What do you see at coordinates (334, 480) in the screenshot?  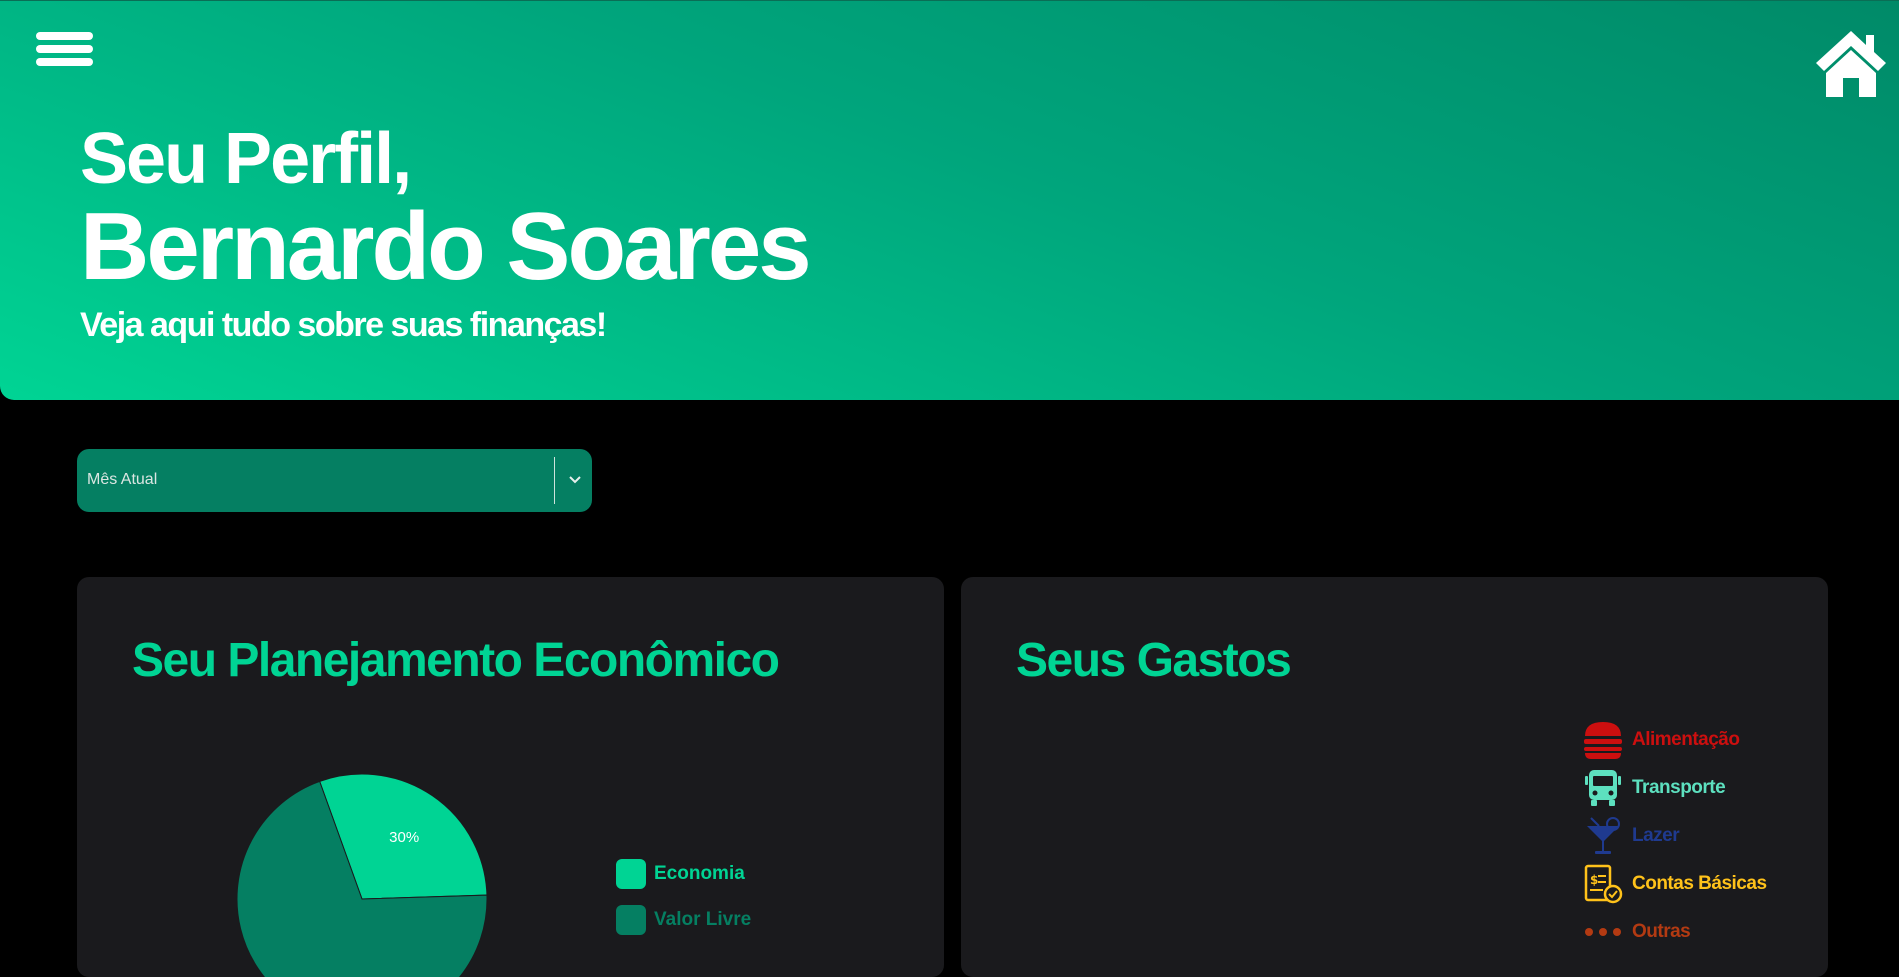 I see `period-select: Mês Atual` at bounding box center [334, 480].